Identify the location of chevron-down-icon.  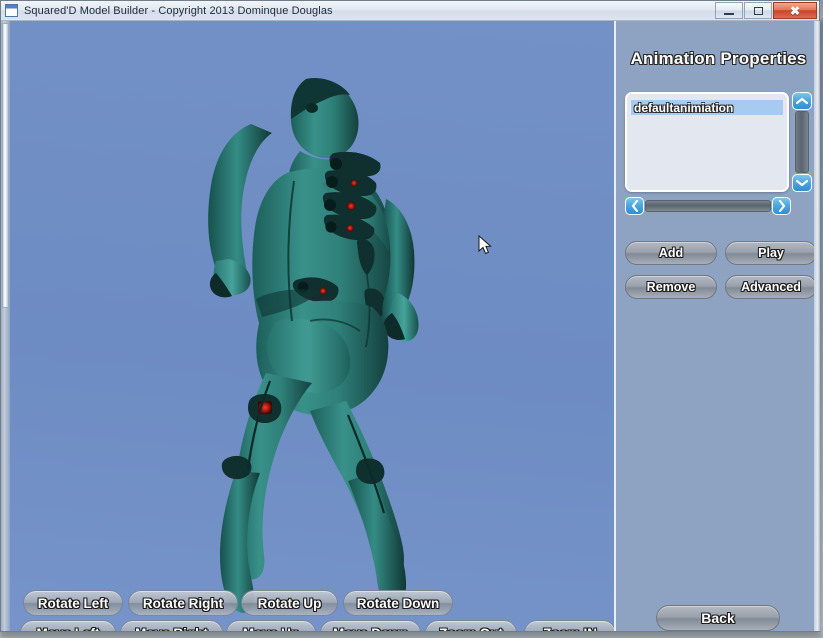
(802, 183).